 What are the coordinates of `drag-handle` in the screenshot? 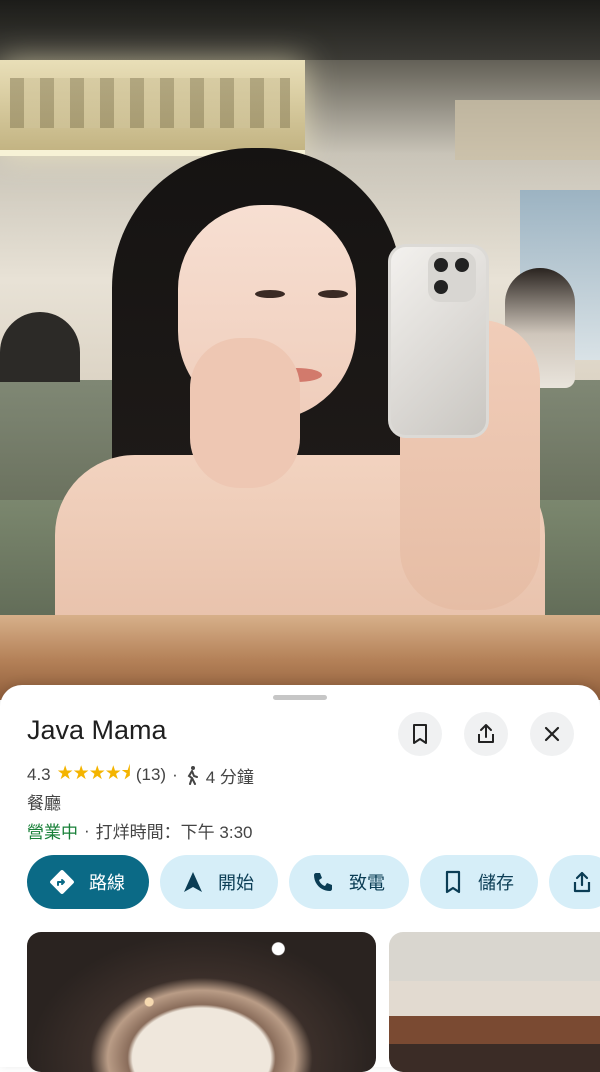 It's located at (300, 697).